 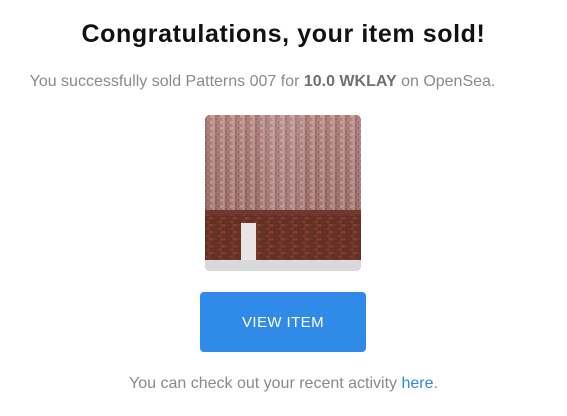 I want to click on sale-summary-prefix: You successfully sold Patterns 007 for, so click(x=166, y=81).